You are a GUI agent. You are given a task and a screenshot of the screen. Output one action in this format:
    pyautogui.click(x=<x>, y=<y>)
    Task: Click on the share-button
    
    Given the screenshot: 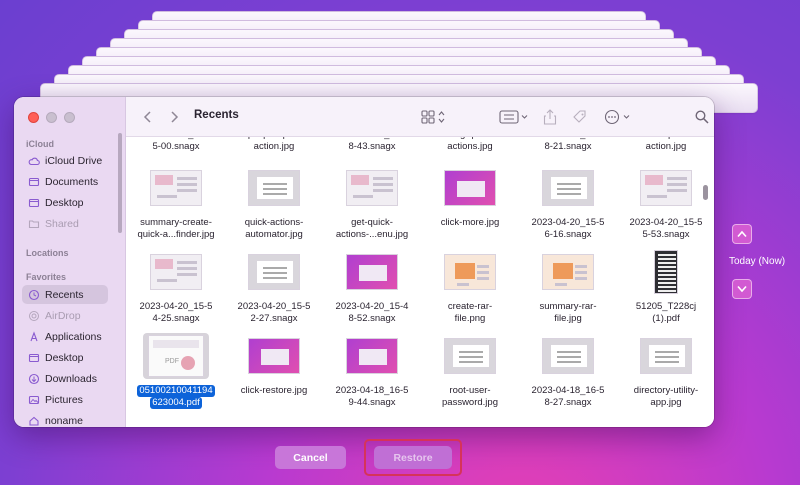 What is the action you would take?
    pyautogui.click(x=550, y=117)
    